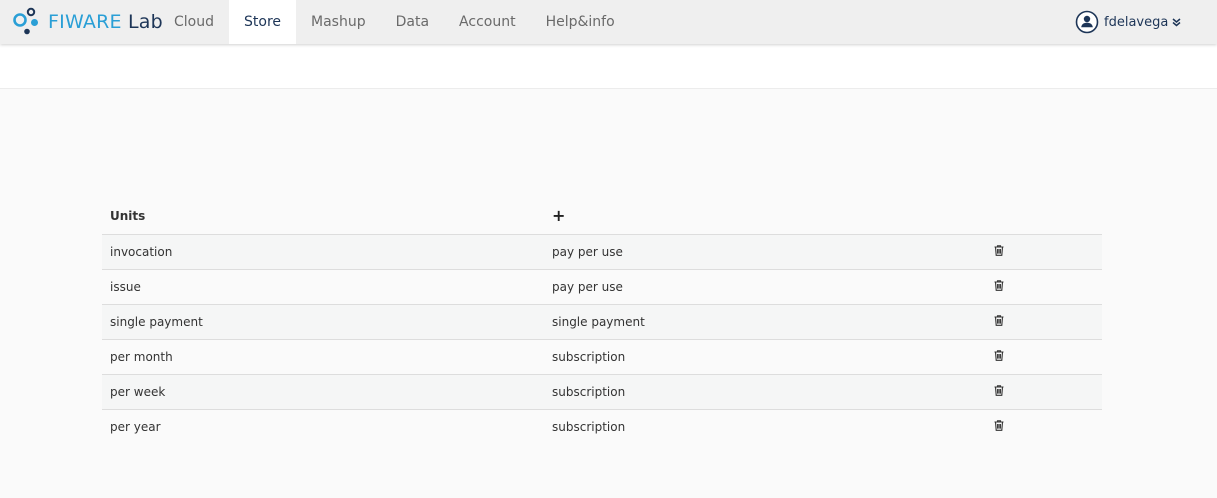 This screenshot has height=498, width=1217. Describe the element at coordinates (323, 321) in the screenshot. I see `unit-name: single payment` at that location.